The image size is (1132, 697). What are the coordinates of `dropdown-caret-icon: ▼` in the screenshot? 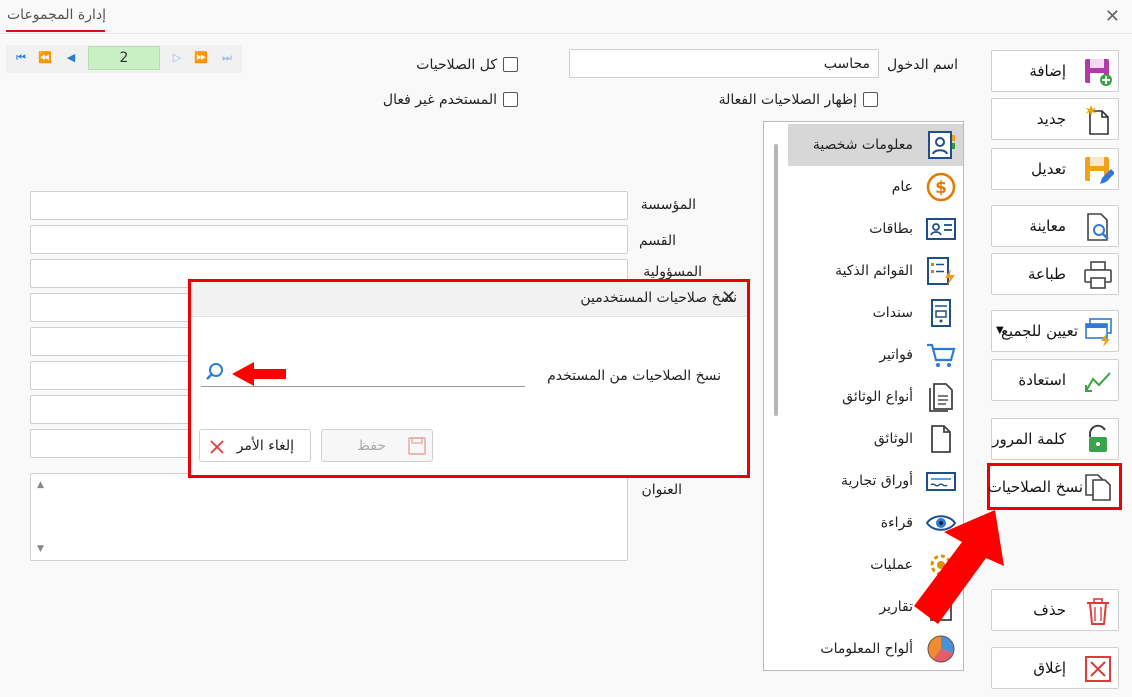 It's located at (1000, 330).